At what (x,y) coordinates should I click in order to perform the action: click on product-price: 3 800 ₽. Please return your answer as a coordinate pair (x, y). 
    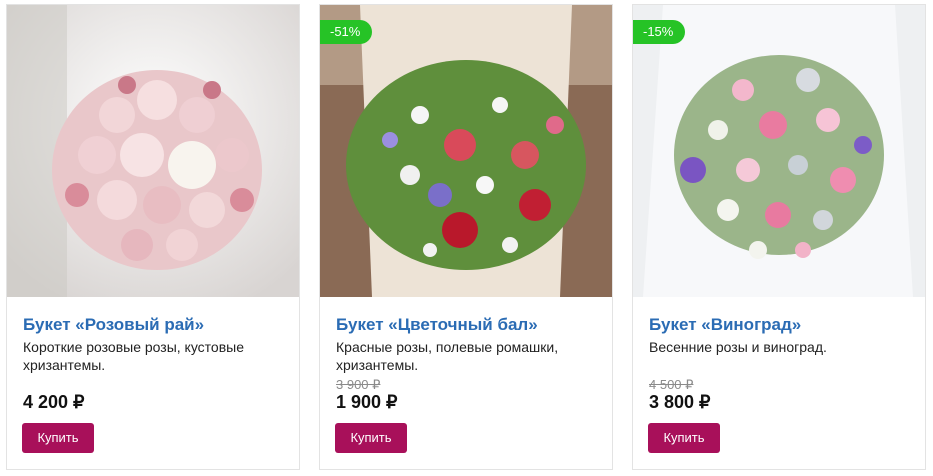
    Looking at the image, I should click on (680, 402).